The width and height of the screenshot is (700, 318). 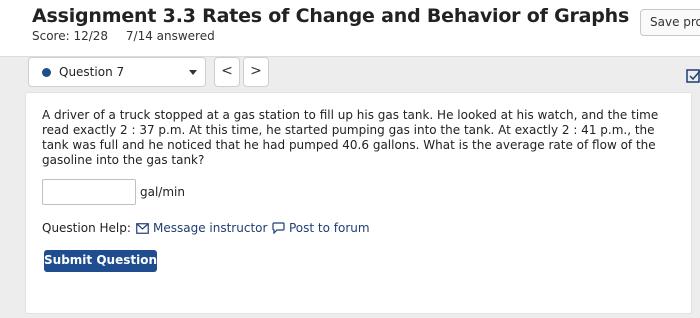 What do you see at coordinates (193, 72) in the screenshot?
I see `chevron-down-icon` at bounding box center [193, 72].